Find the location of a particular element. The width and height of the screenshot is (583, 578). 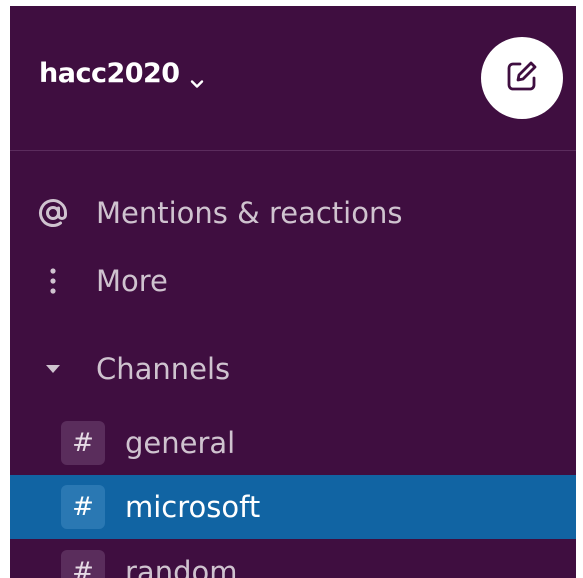

nav-label-more: More is located at coordinates (132, 281).